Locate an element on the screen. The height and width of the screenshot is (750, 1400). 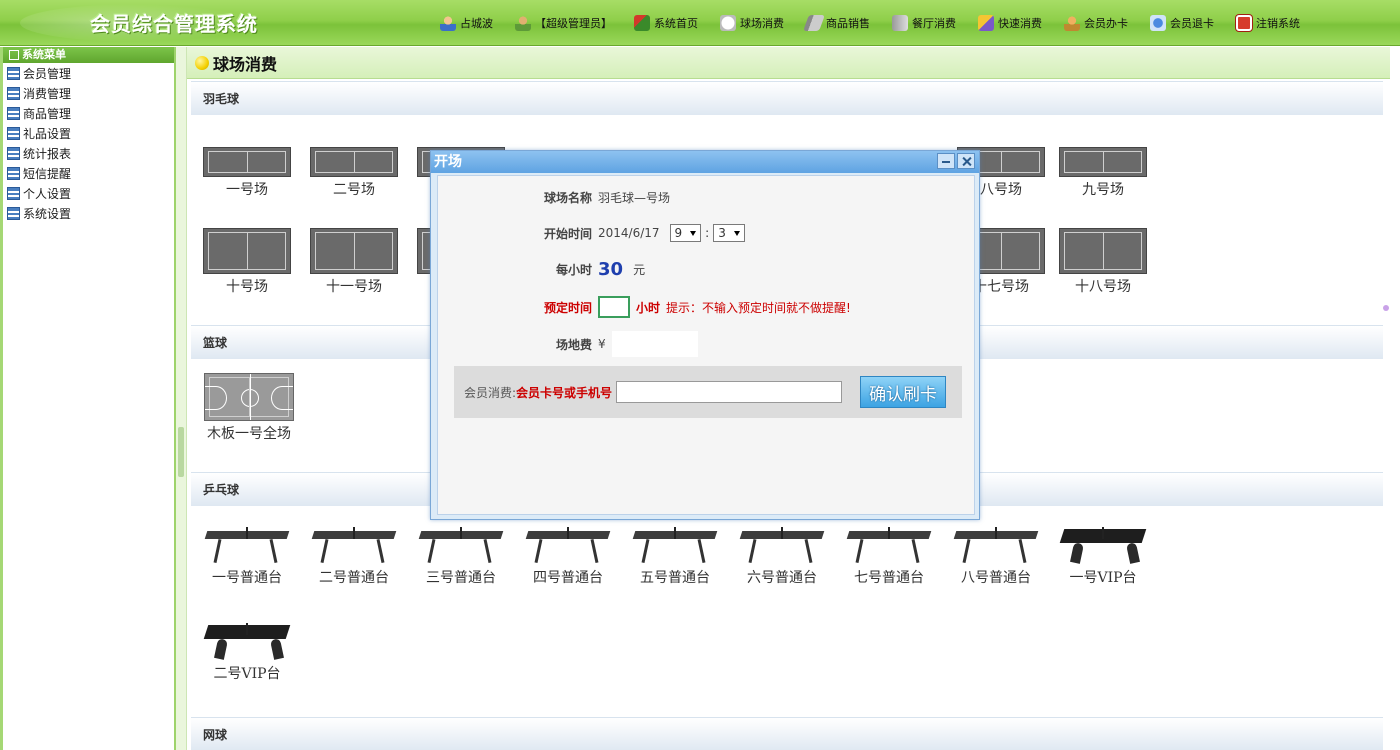
court-fee-input is located at coordinates (654, 344).